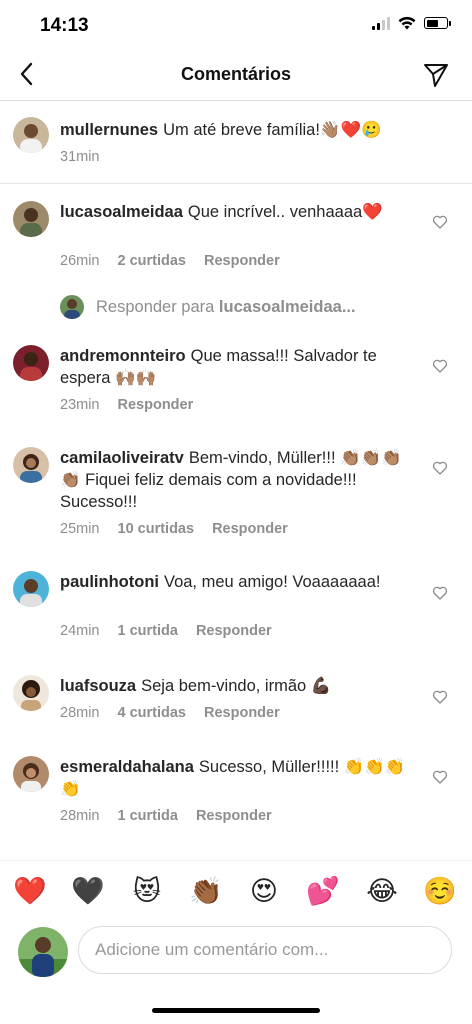  Describe the element at coordinates (236, 1010) in the screenshot. I see `home-indicator` at that location.